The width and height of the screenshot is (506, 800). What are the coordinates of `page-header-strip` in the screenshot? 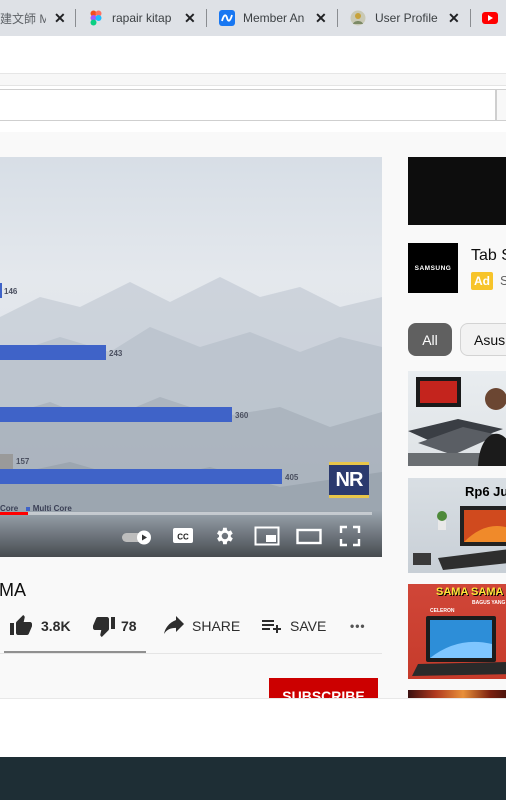 It's located at (253, 128).